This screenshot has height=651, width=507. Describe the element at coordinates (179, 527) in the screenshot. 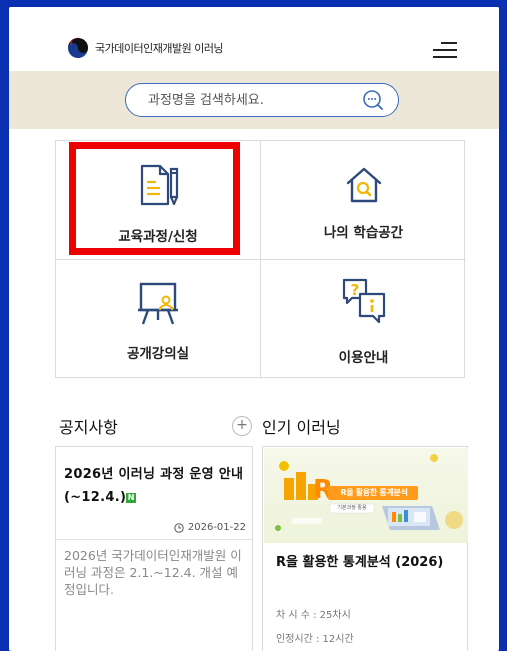

I see `clock-icon` at that location.